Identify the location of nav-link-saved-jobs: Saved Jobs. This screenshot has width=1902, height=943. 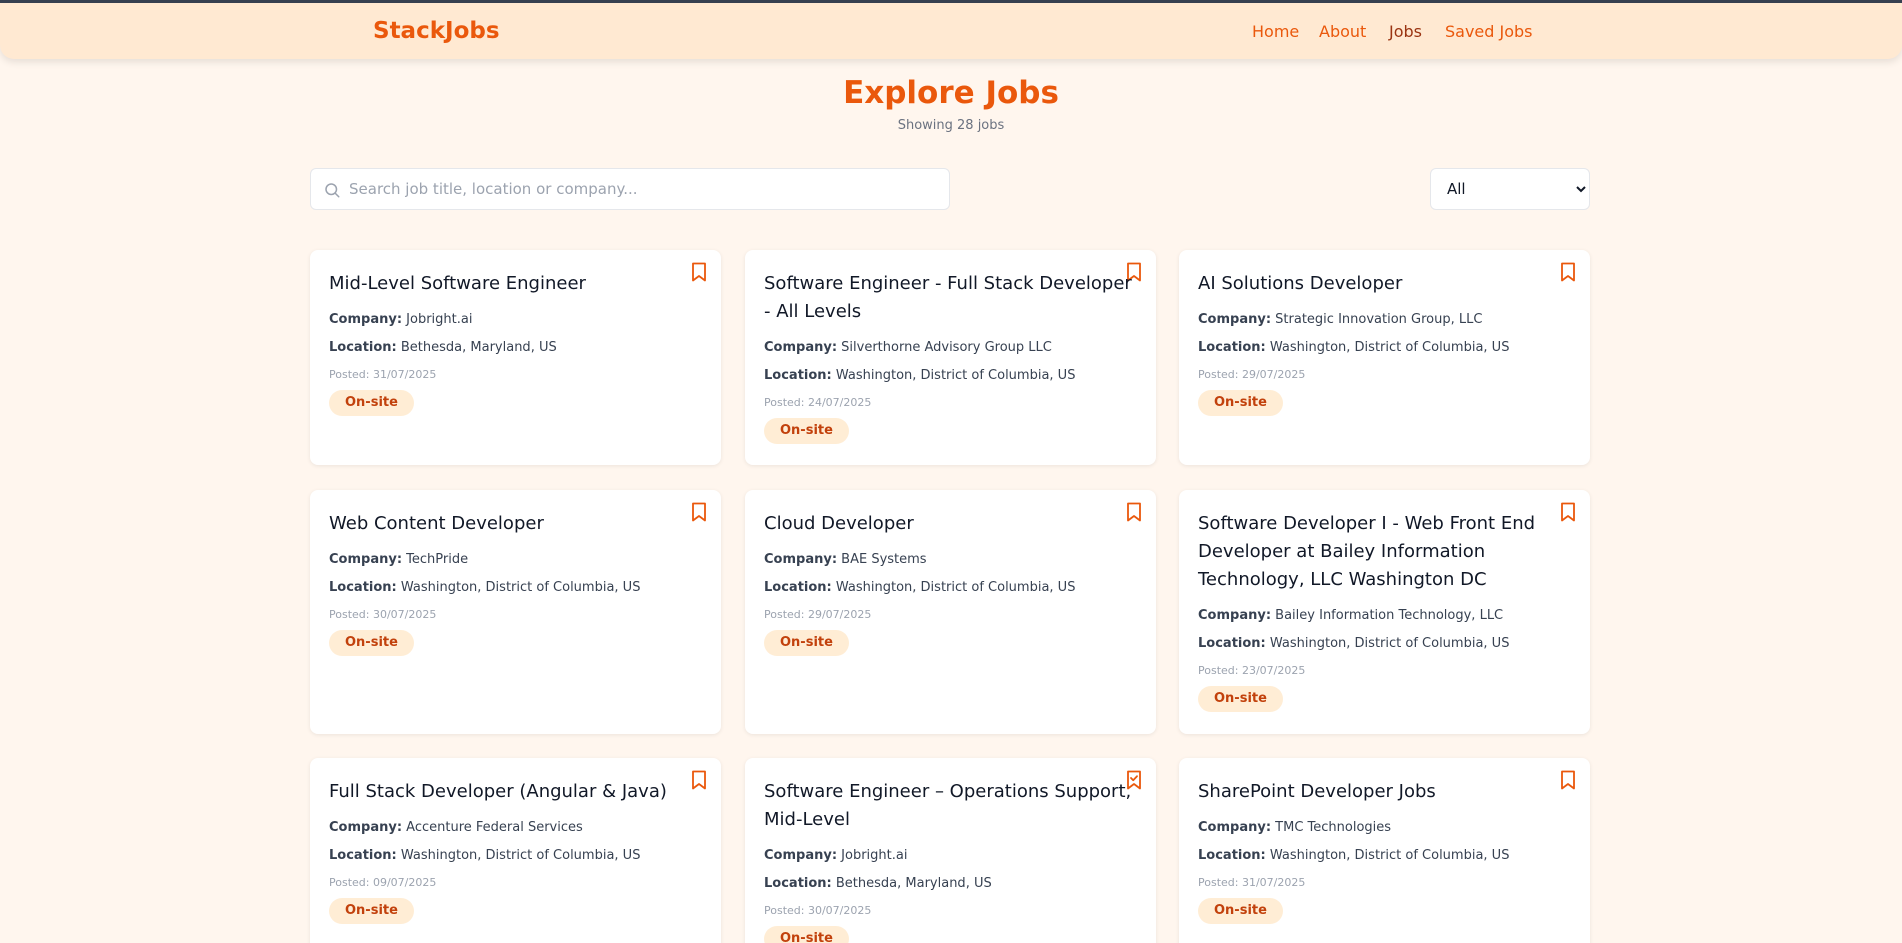
(1489, 31).